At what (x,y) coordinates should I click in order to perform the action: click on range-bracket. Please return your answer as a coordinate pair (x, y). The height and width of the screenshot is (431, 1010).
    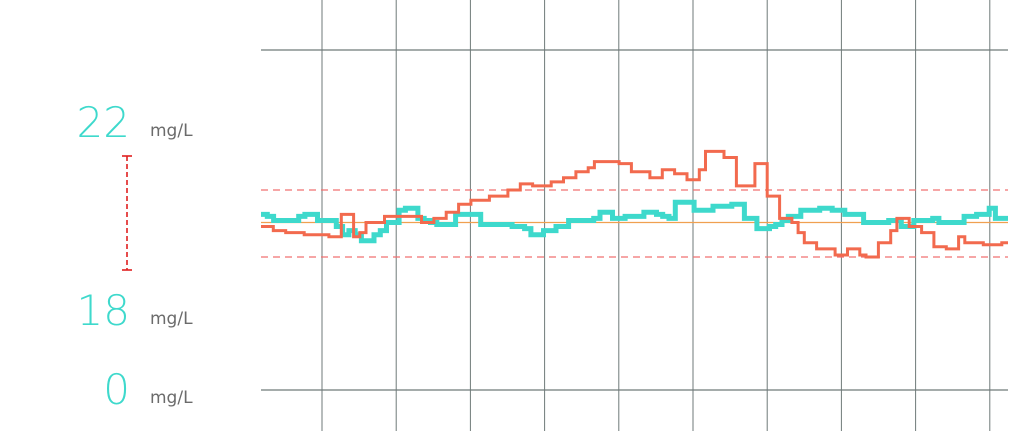
    Looking at the image, I should click on (127, 213).